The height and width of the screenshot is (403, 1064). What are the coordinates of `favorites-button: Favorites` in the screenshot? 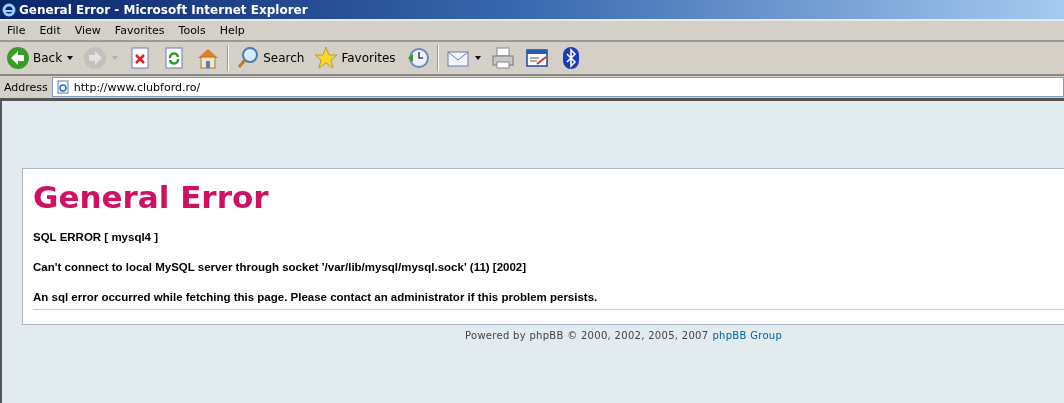 It's located at (355, 58).